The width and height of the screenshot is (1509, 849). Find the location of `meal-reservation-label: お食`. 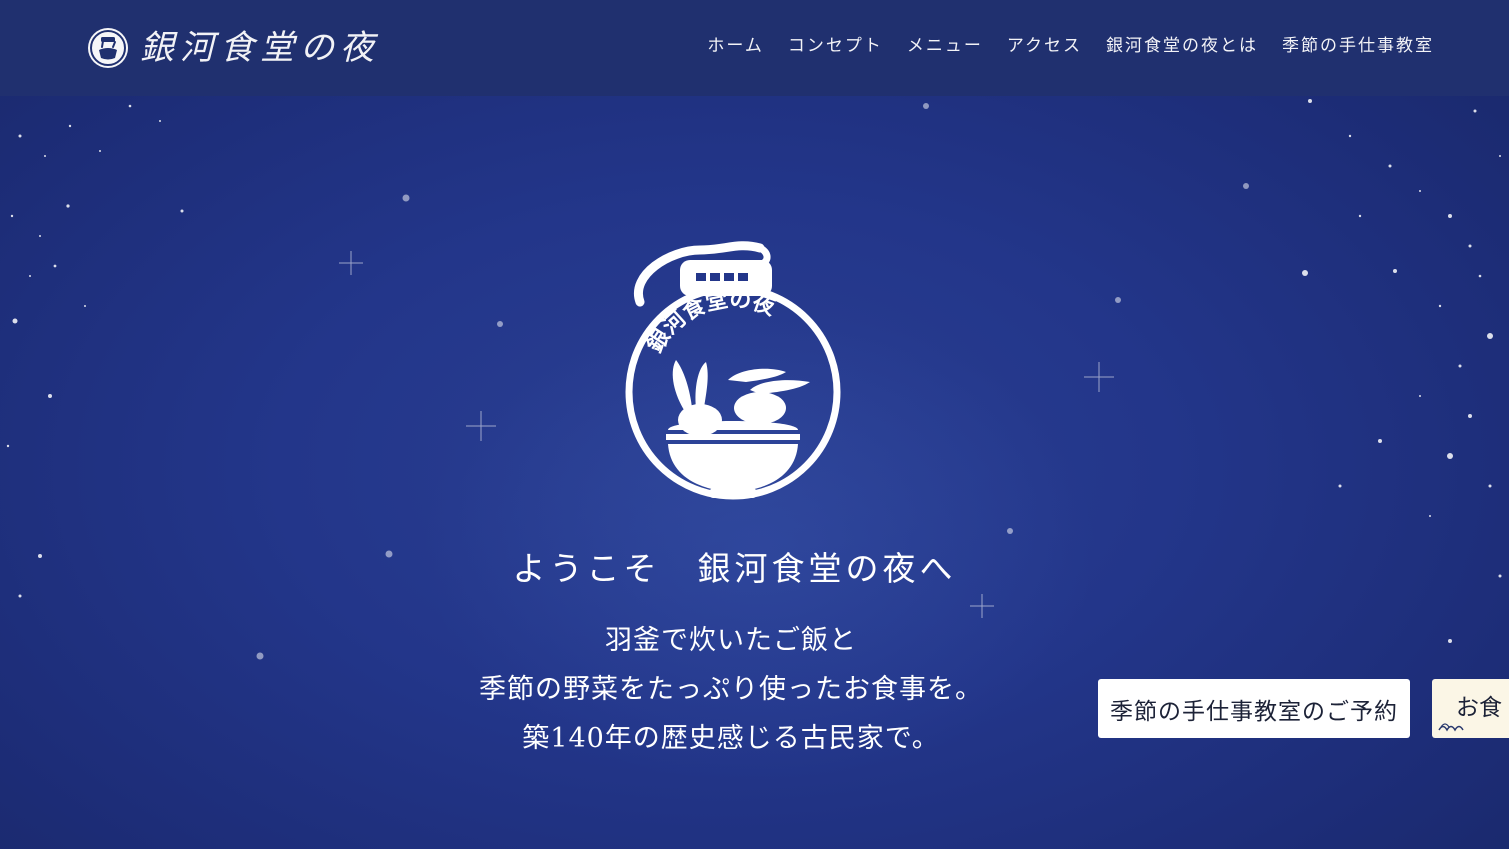

meal-reservation-label: お食 is located at coordinates (1479, 708).